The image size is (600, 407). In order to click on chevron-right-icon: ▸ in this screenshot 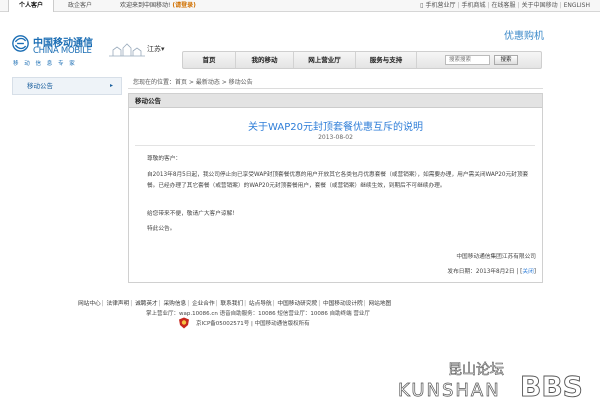, I will do `click(111, 85)`.